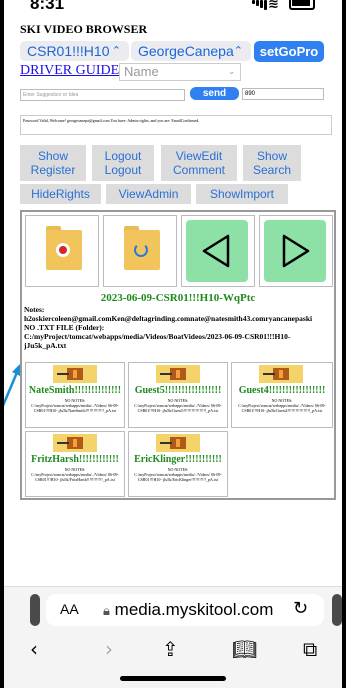  I want to click on notes-line: NO .TXT FILE (Folder):, so click(64, 327).